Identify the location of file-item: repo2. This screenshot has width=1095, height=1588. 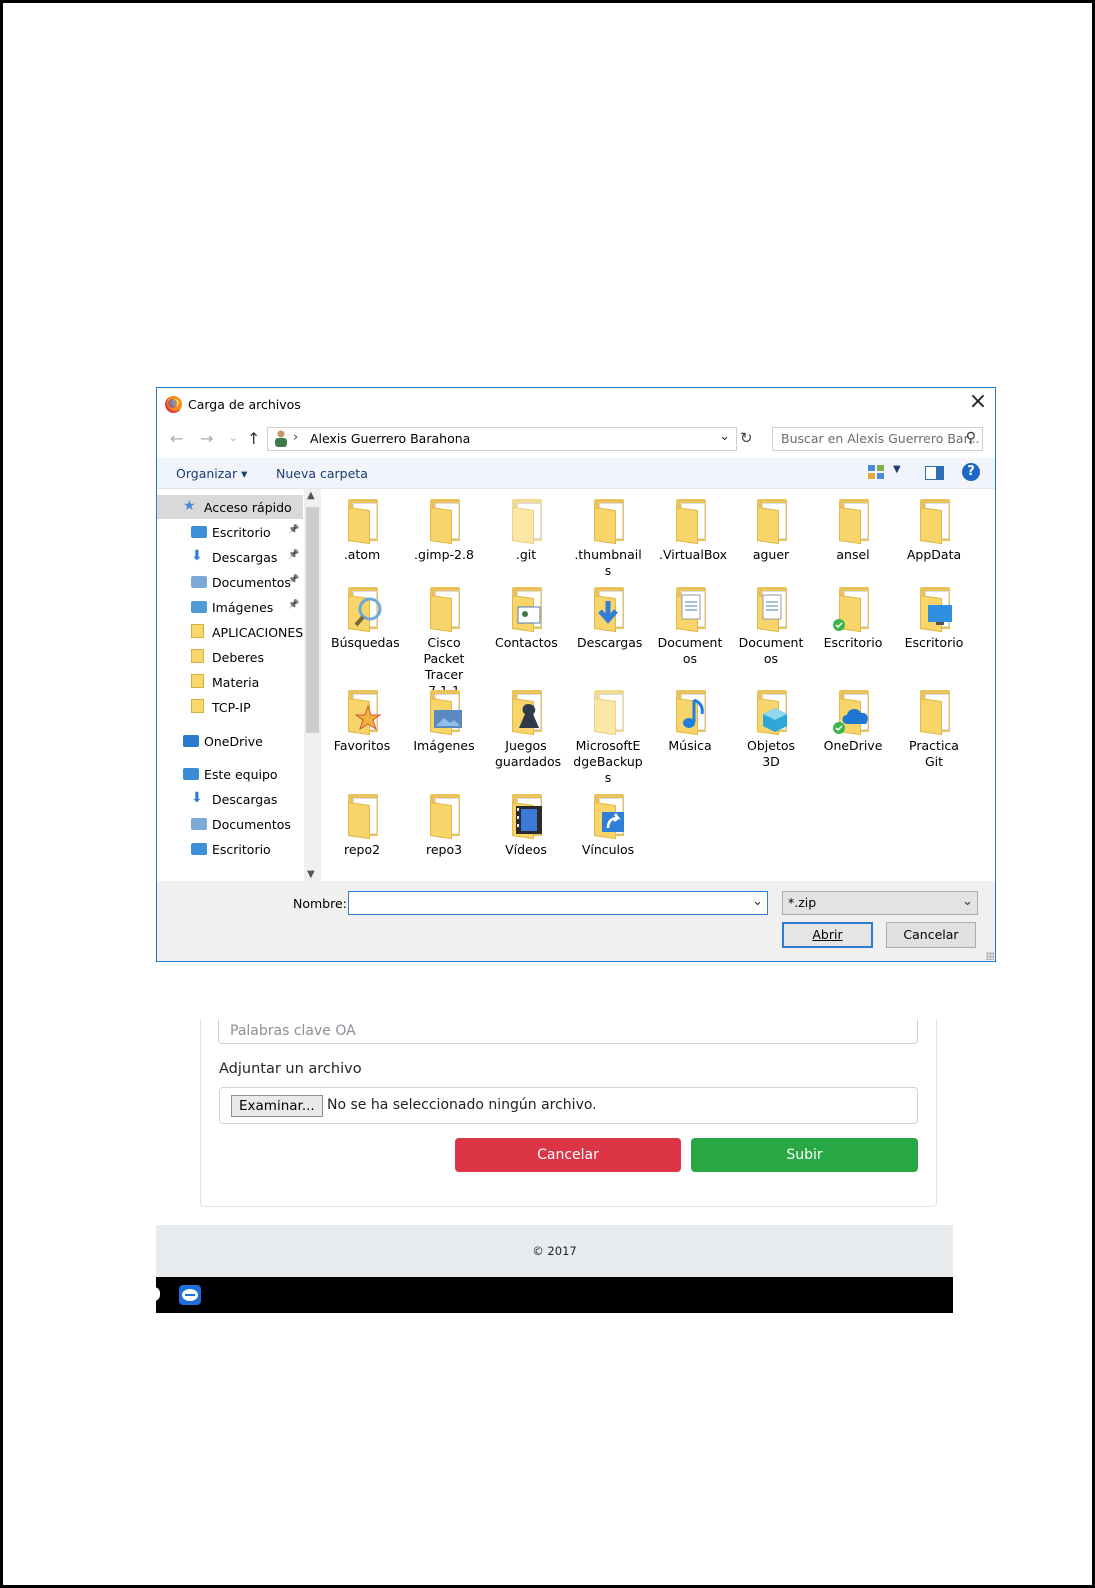
(362, 821).